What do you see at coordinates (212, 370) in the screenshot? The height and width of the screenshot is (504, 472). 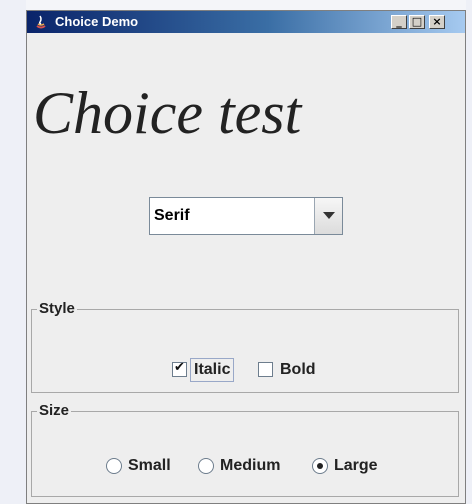 I see `italic-label: Italic` at bounding box center [212, 370].